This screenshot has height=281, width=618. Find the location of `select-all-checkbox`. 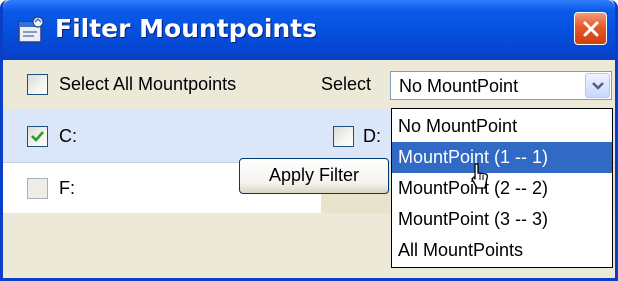

select-all-checkbox is located at coordinates (37, 84).